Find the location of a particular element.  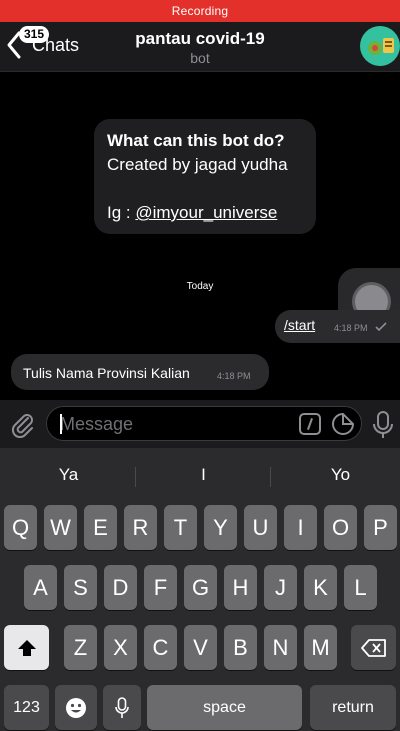

emoji-key is located at coordinates (76, 707).